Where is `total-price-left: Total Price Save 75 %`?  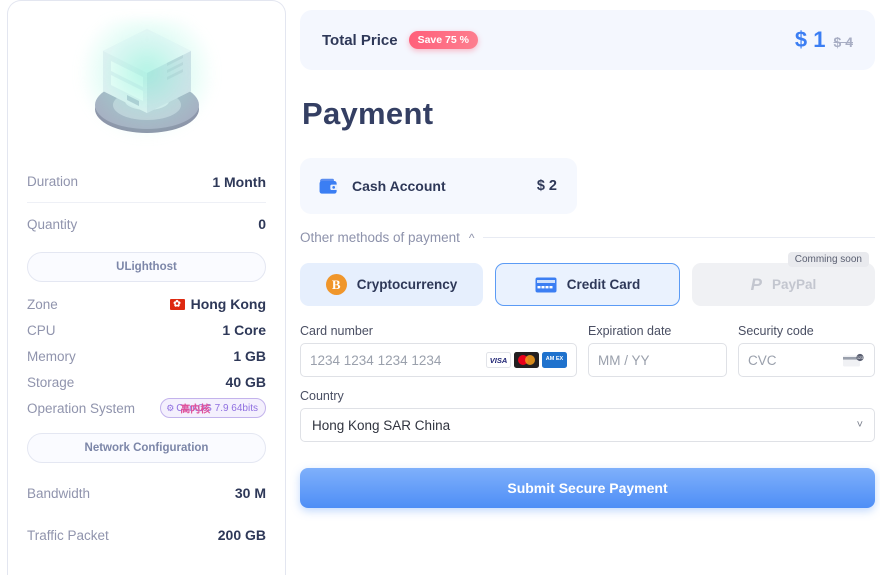 total-price-left: Total Price Save 75 % is located at coordinates (400, 40).